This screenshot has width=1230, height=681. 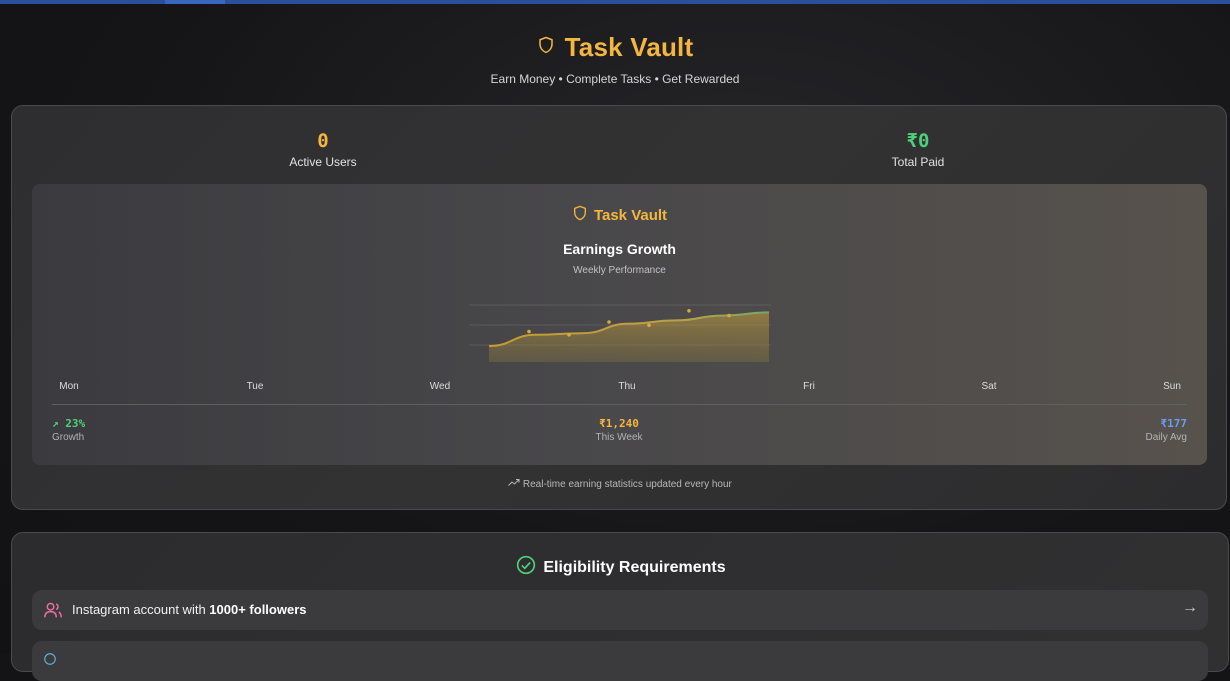 I want to click on requirement-icon, so click(x=50, y=661).